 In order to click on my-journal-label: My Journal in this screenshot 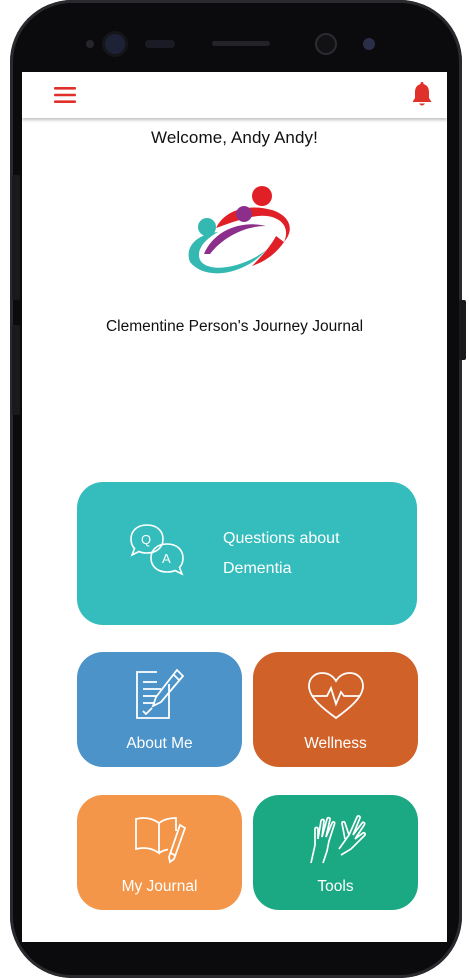, I will do `click(159, 886)`.